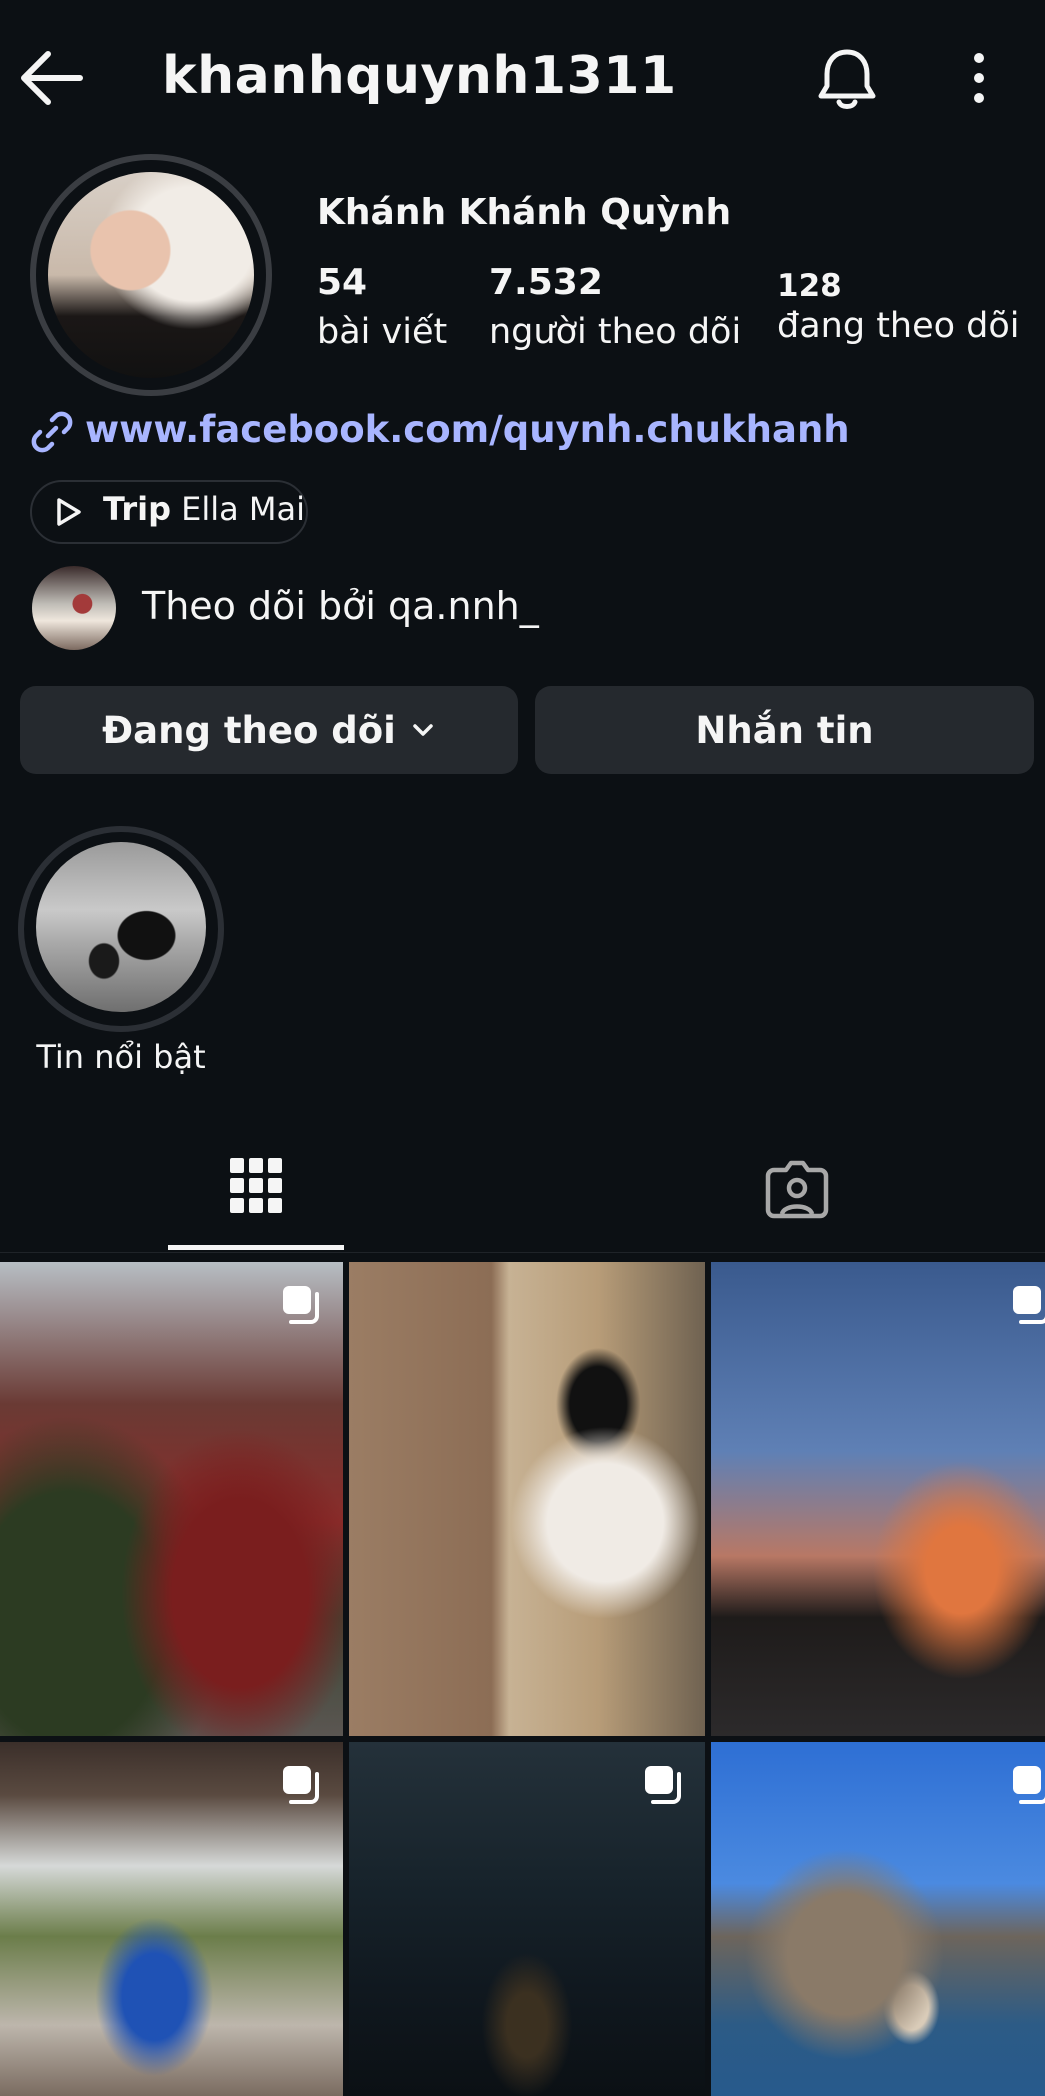  Describe the element at coordinates (121, 1057) in the screenshot. I see `highlight-label: Tin nổi bật` at that location.